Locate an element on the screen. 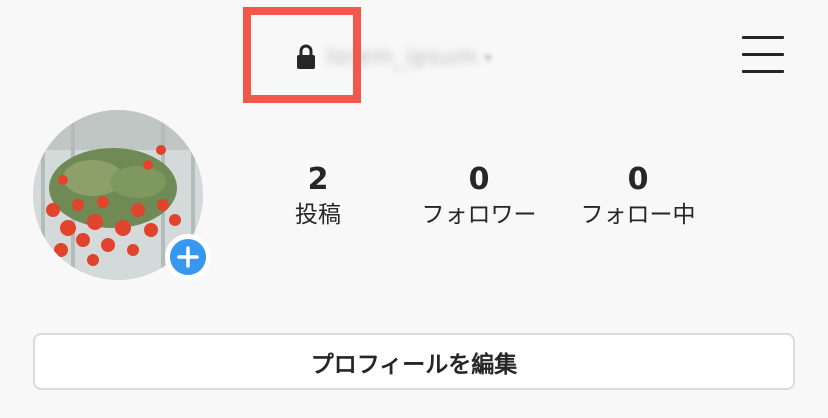 This screenshot has height=418, width=828. posts-label: 投稿 is located at coordinates (318, 215).